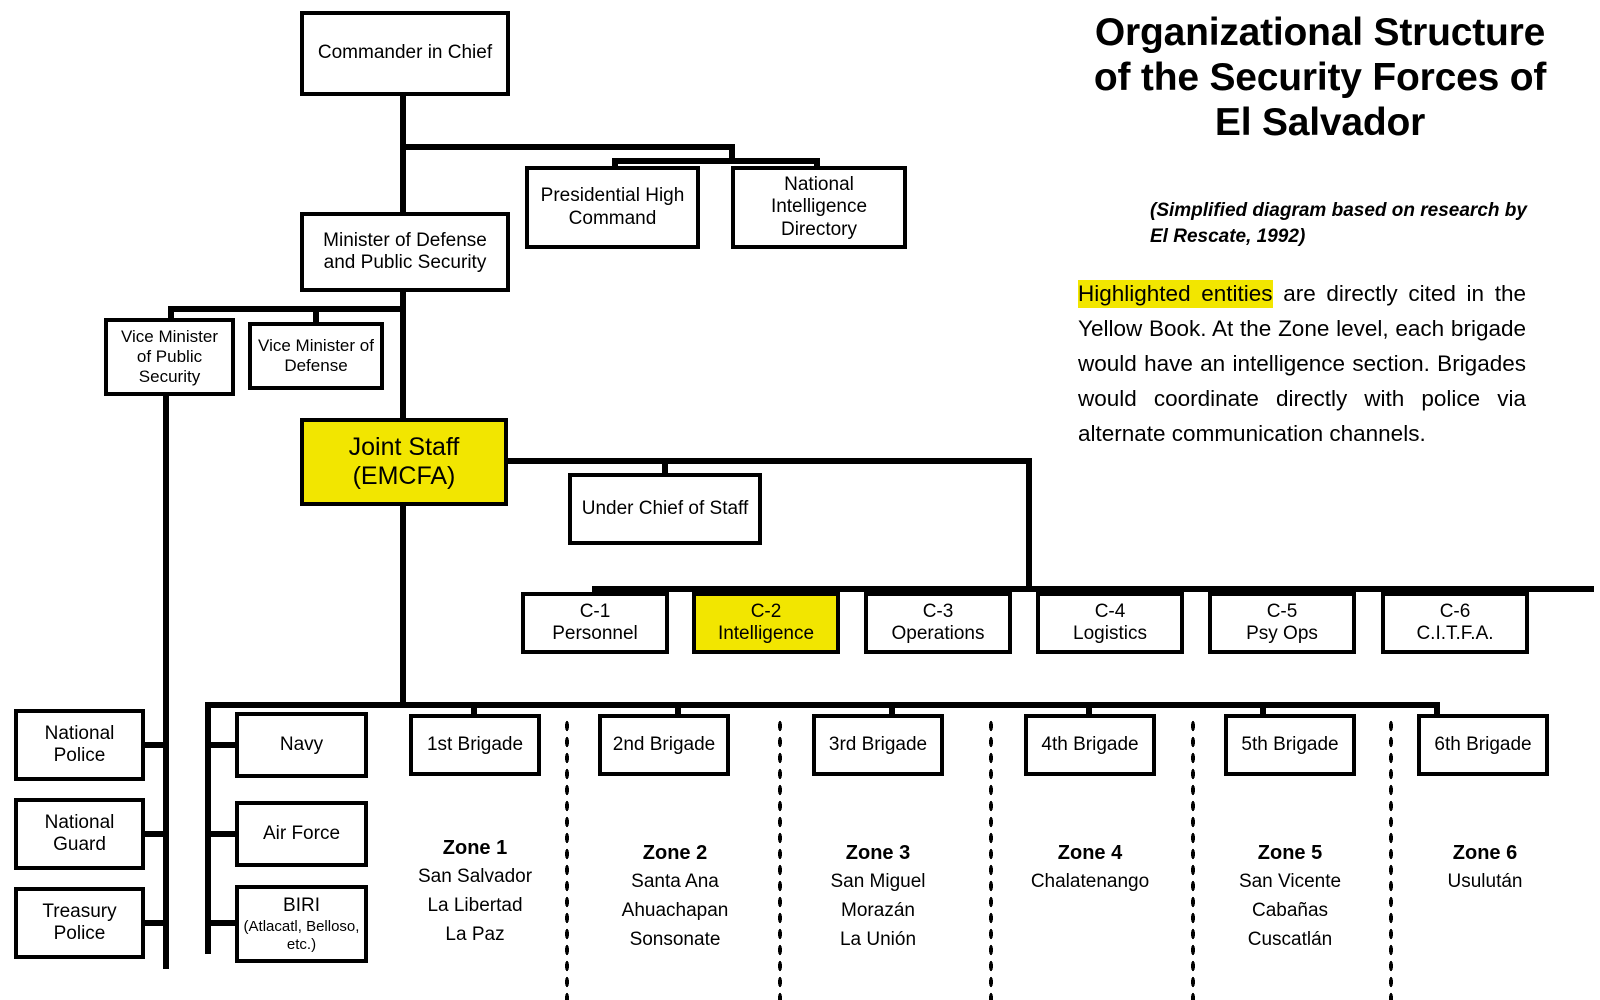 This screenshot has width=1600, height=1000. I want to click on staff-section-code: C-3, so click(938, 611).